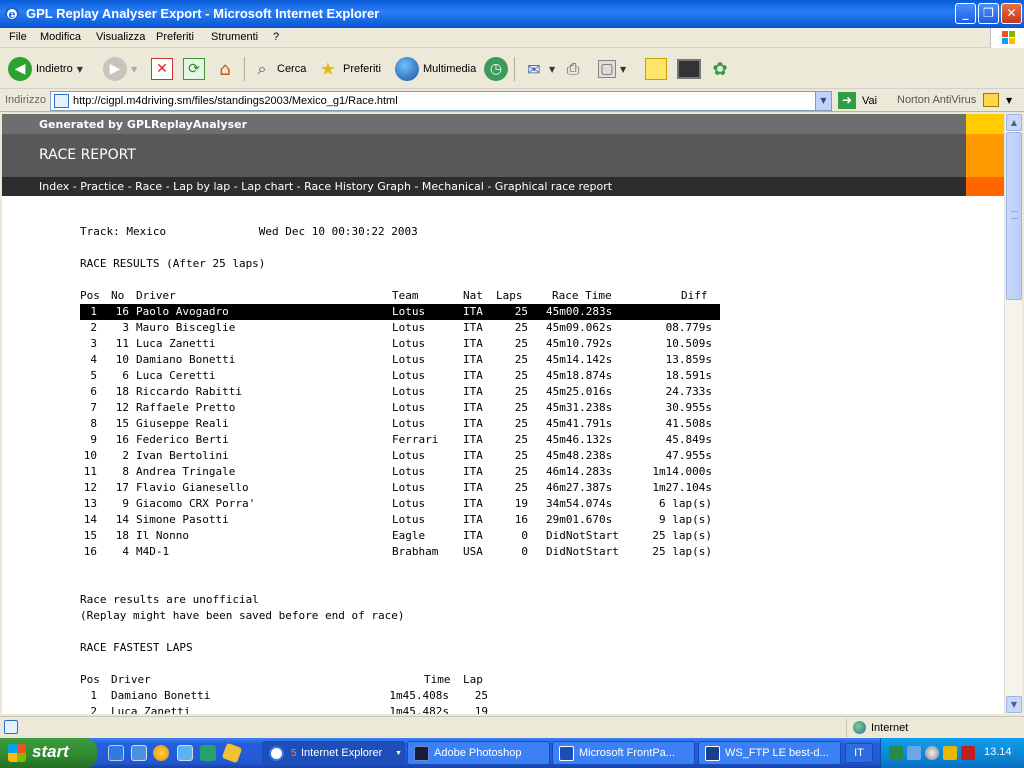  What do you see at coordinates (950, 753) in the screenshot?
I see `tray-norton-icon` at bounding box center [950, 753].